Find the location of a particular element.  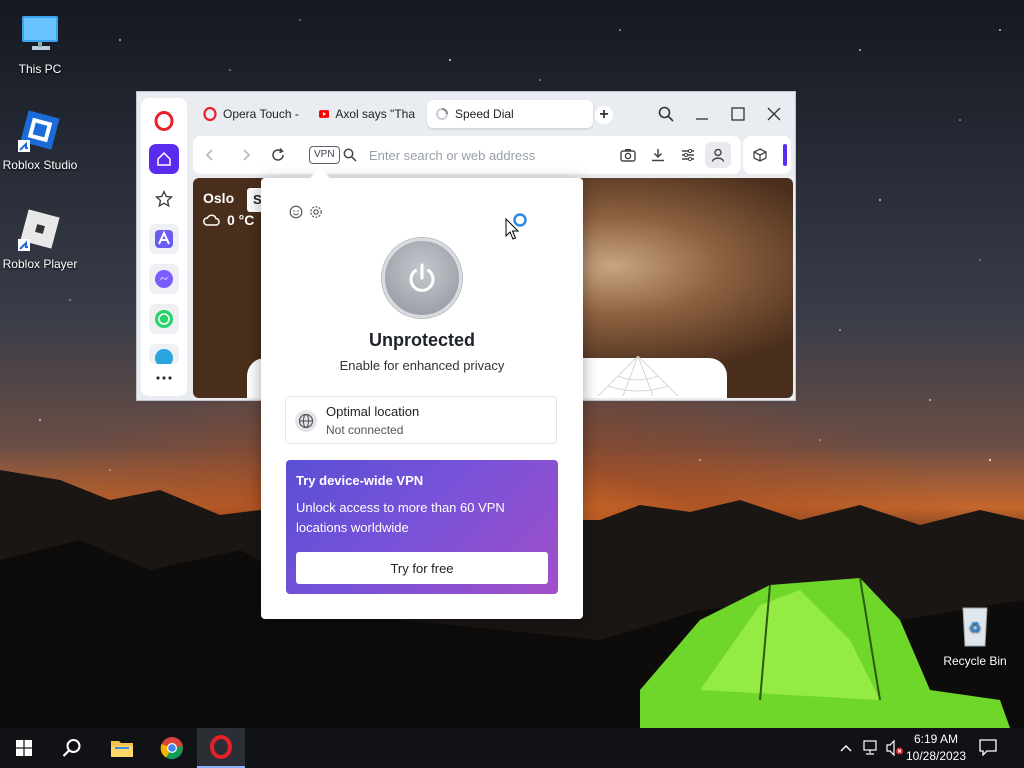

windows-logo-icon is located at coordinates (24, 748).